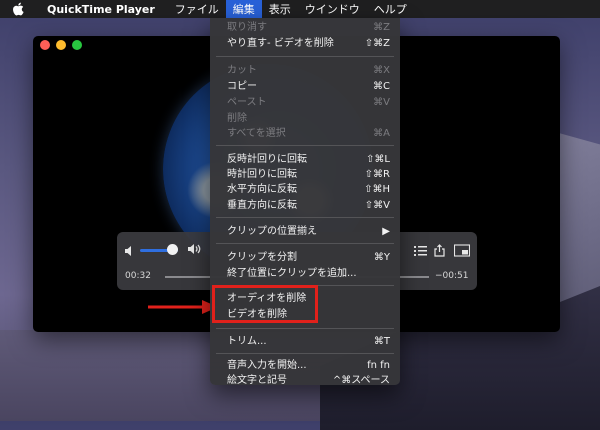  I want to click on menu-bar: QuickTime Player ファイル 編集 表示 ウインドウ ヘルプ, so click(300, 9).